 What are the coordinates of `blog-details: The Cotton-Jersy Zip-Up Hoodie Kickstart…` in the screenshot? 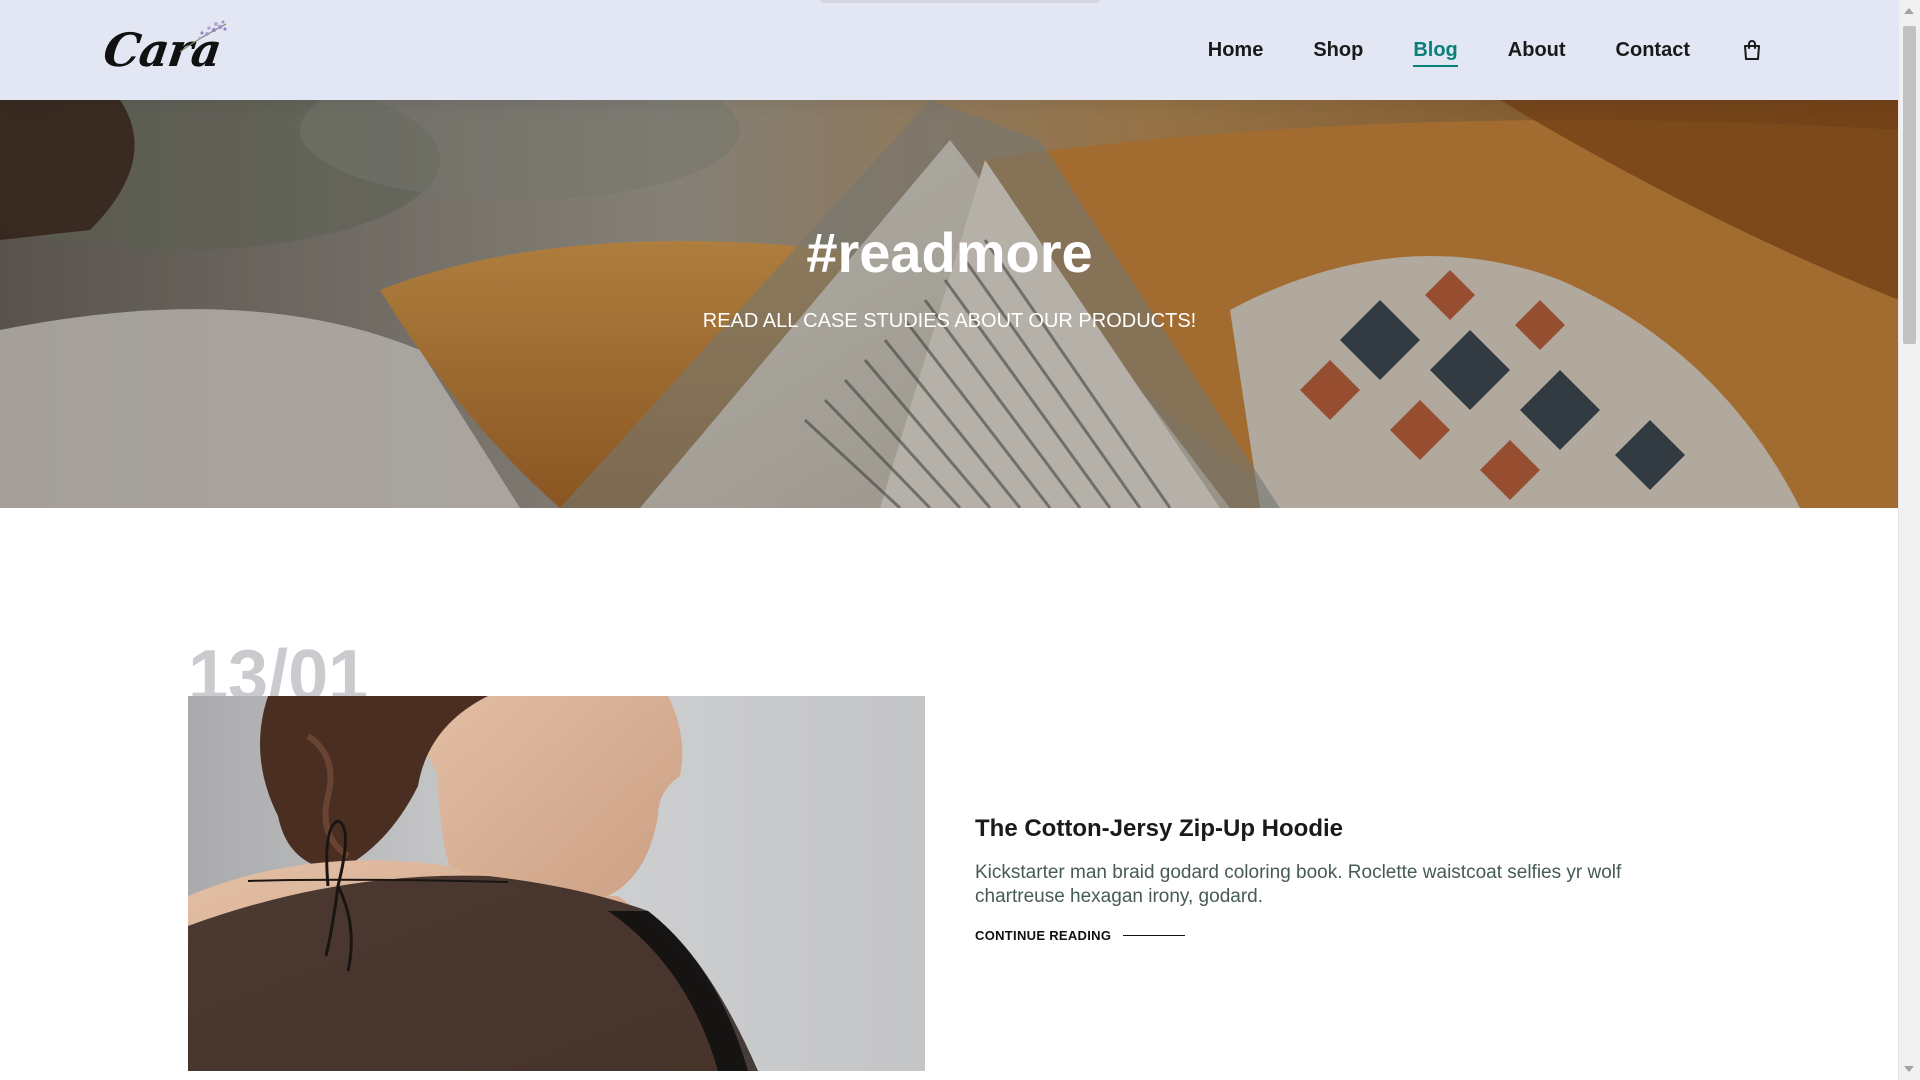 It's located at (1335, 880).